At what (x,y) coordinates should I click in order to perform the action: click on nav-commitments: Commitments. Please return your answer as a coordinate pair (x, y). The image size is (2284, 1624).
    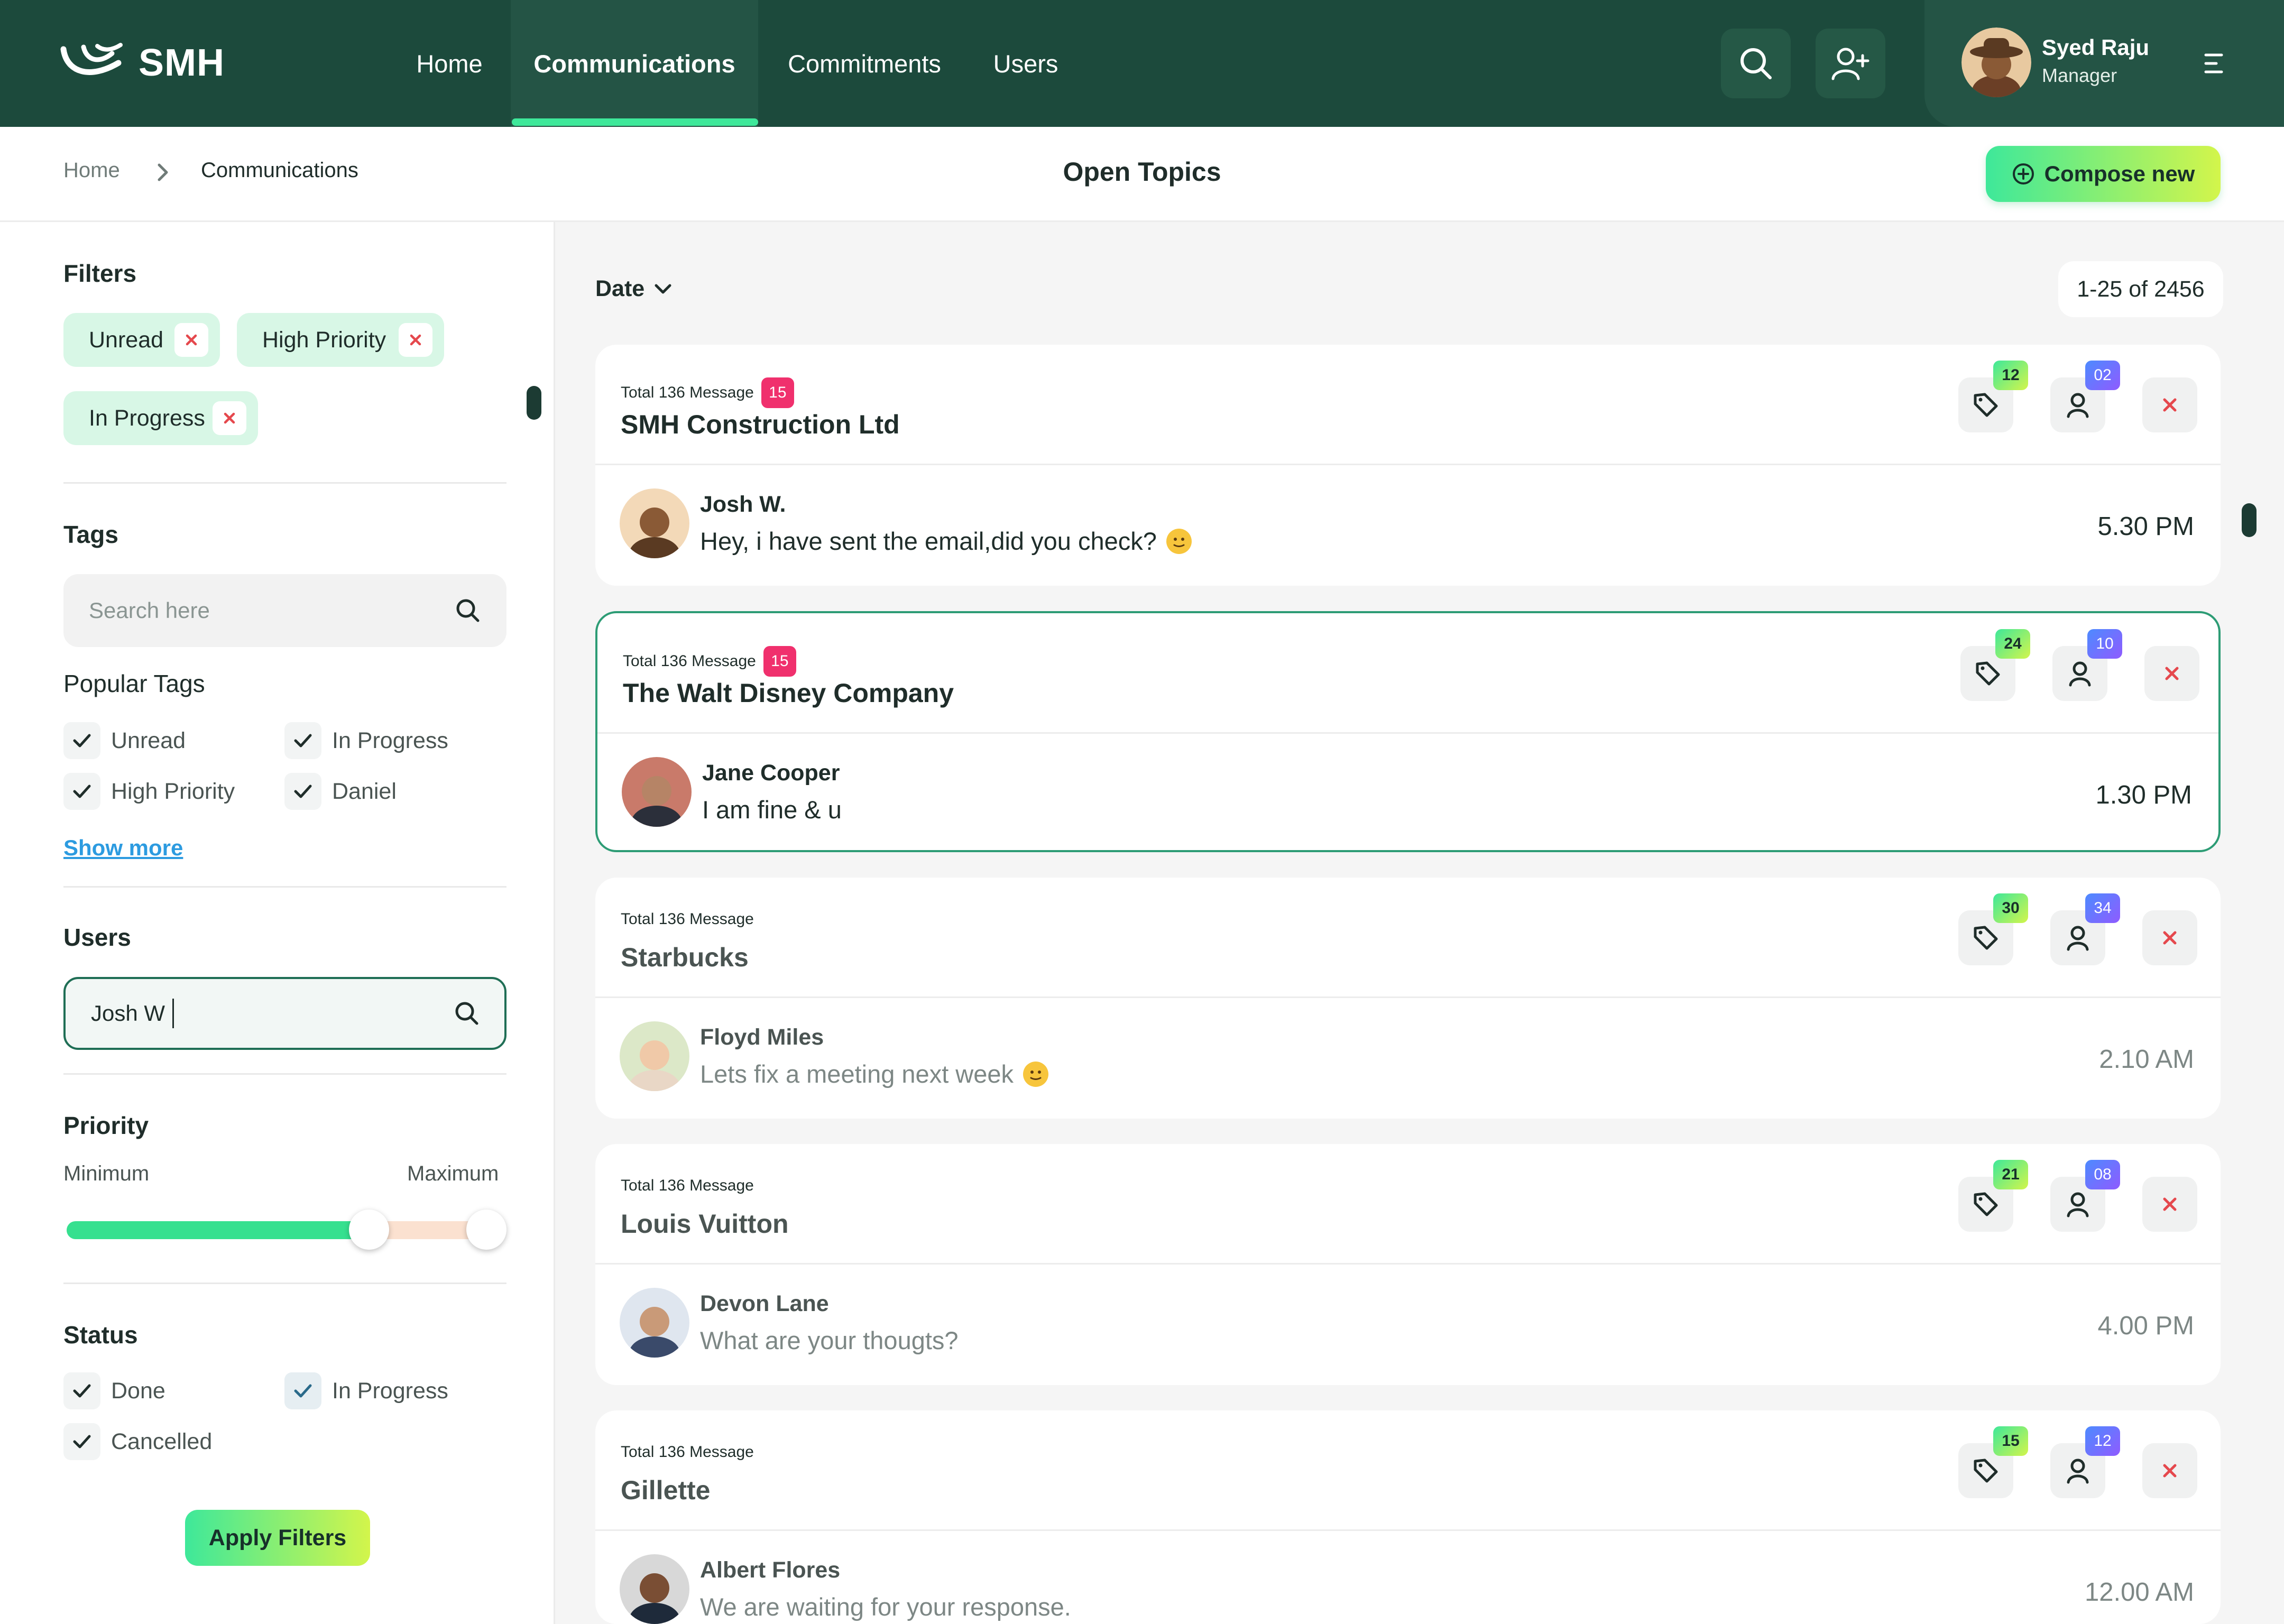
    Looking at the image, I should click on (864, 63).